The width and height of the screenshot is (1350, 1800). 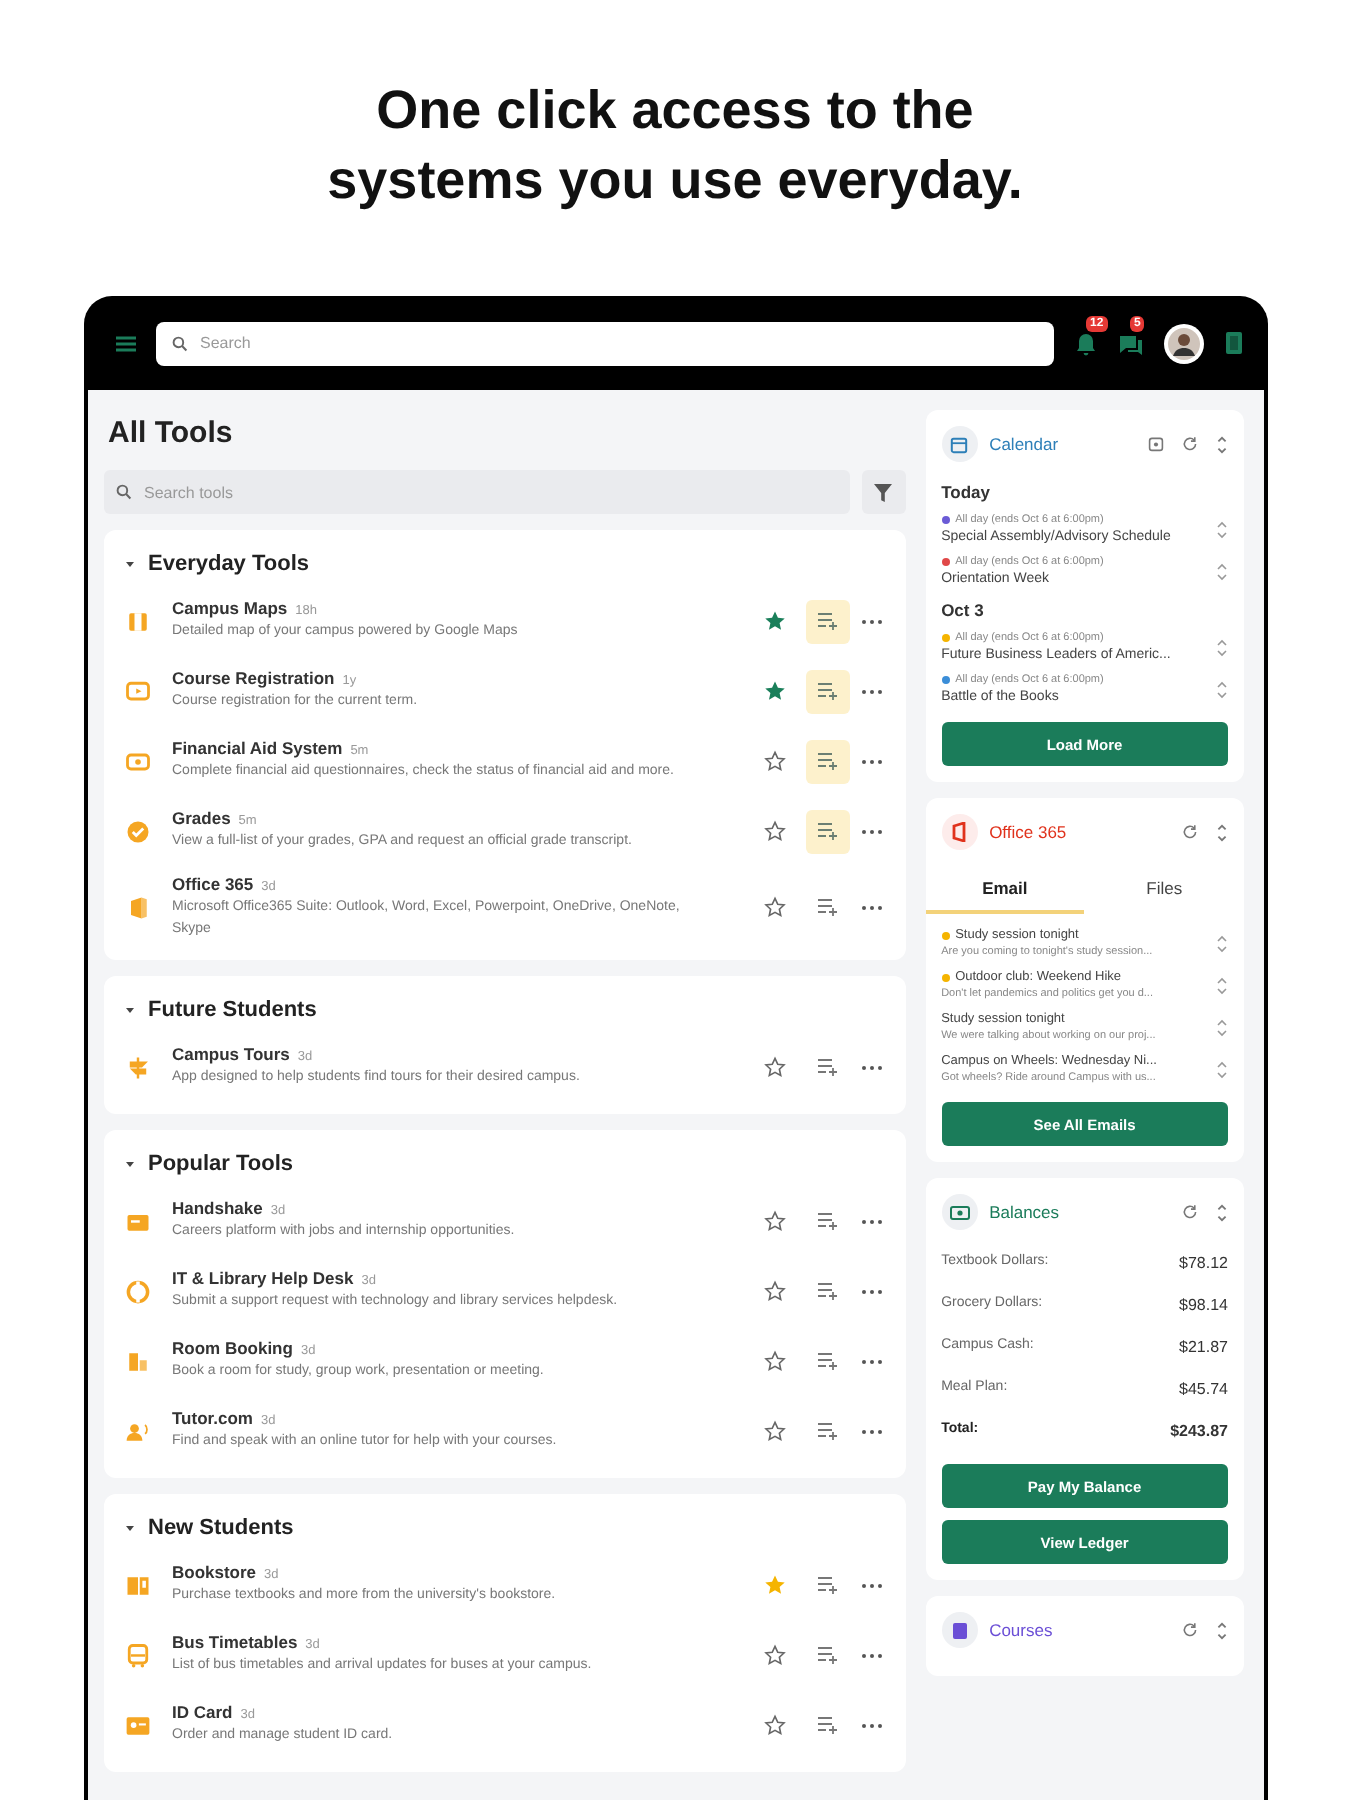 What do you see at coordinates (263, 1278) in the screenshot?
I see `tool-name: IT & Library Help Desk` at bounding box center [263, 1278].